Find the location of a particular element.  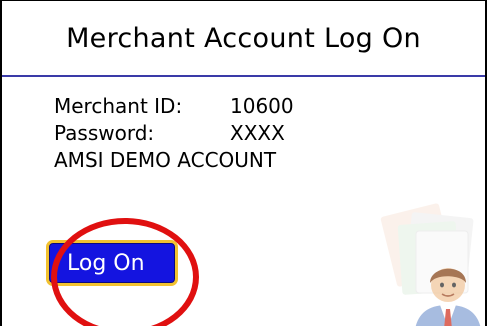

account-name-row: AMSI DEMO ACCOUNT is located at coordinates (174, 160).